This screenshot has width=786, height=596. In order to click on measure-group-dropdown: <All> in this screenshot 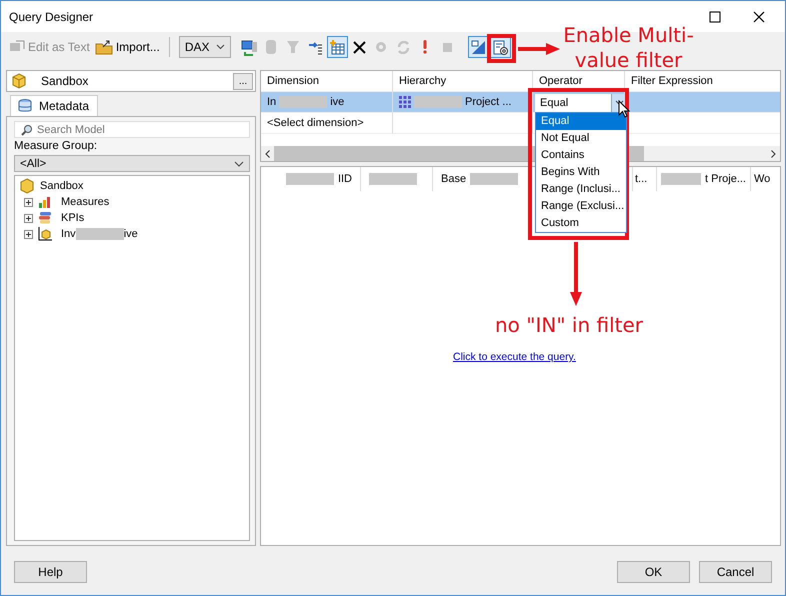, I will do `click(132, 163)`.